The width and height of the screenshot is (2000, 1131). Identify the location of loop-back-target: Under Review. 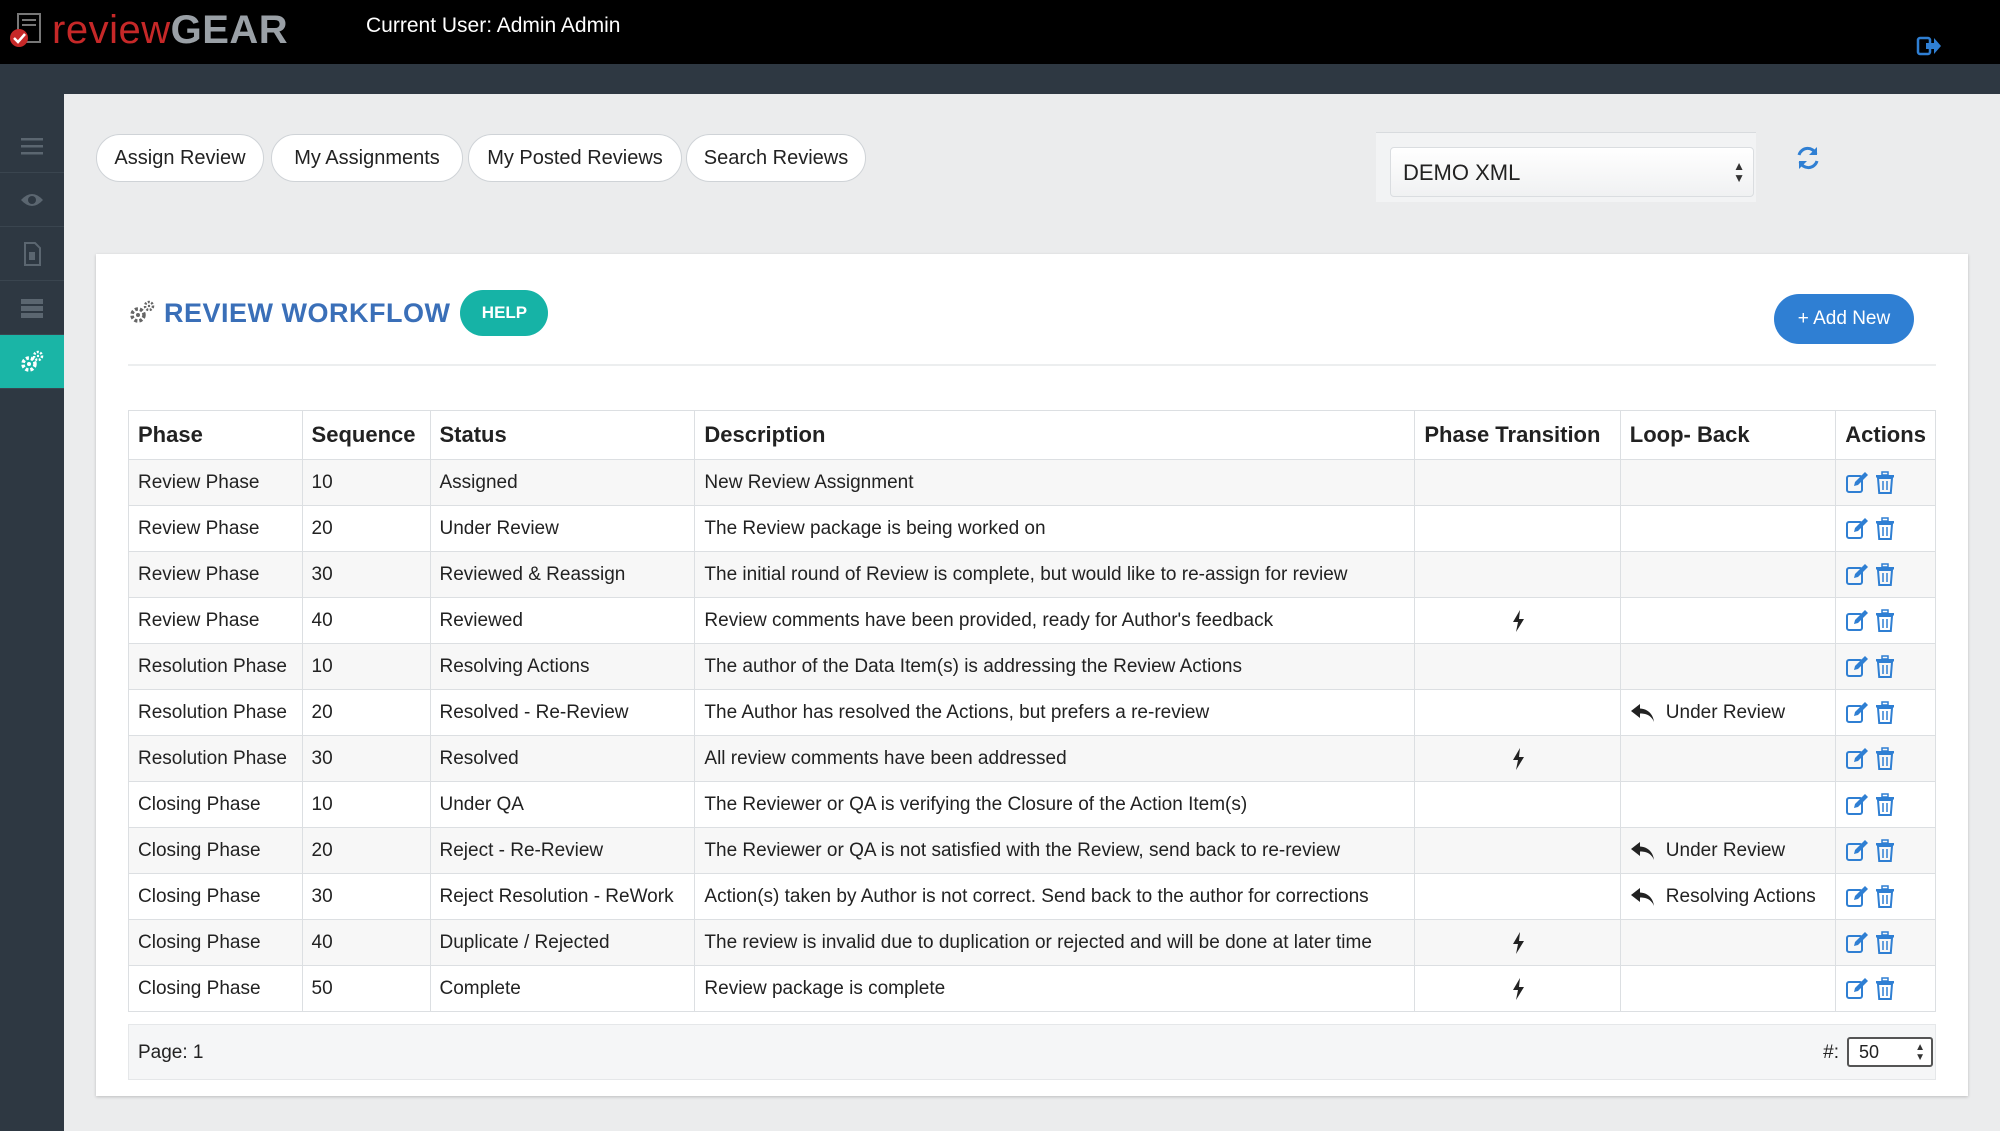
(1725, 712).